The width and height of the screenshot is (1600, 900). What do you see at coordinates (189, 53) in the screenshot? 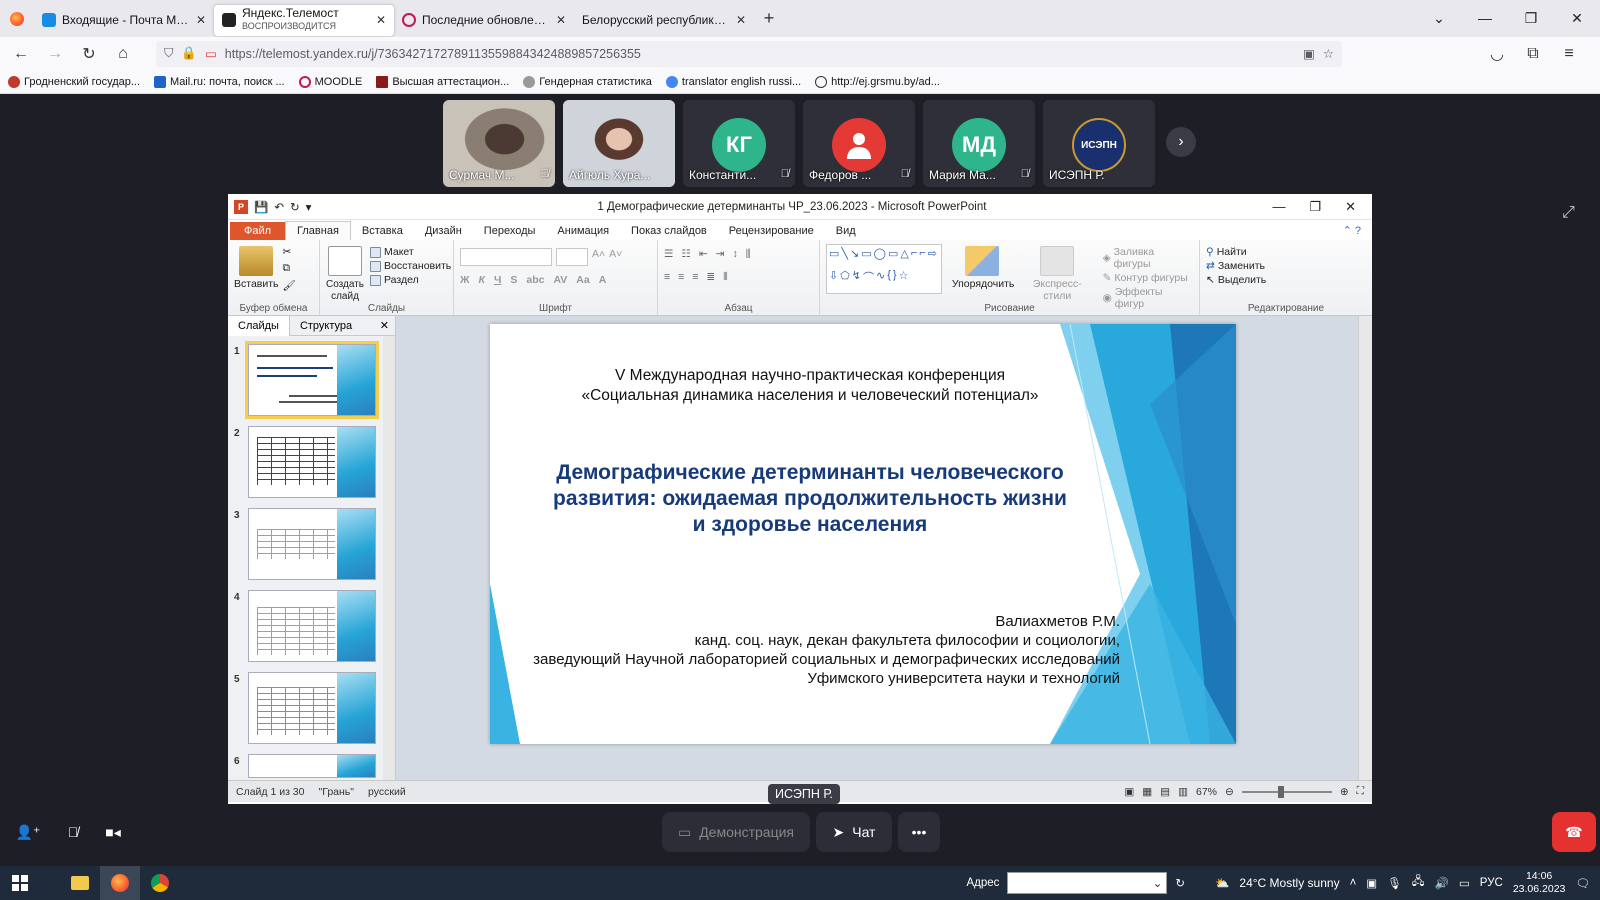
I see `lock-icon: 🔒` at bounding box center [189, 53].